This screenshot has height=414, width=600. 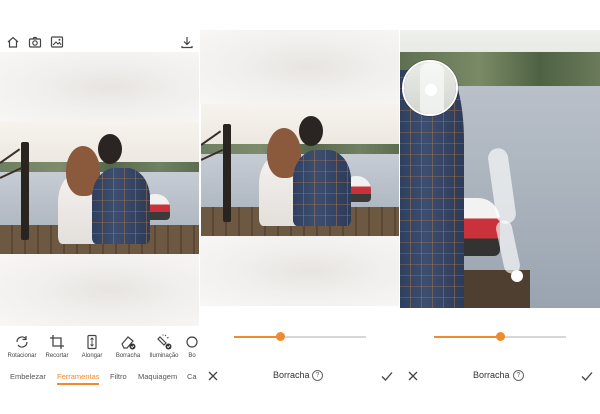 What do you see at coordinates (164, 356) in the screenshot?
I see `tool-label: Iluminação` at bounding box center [164, 356].